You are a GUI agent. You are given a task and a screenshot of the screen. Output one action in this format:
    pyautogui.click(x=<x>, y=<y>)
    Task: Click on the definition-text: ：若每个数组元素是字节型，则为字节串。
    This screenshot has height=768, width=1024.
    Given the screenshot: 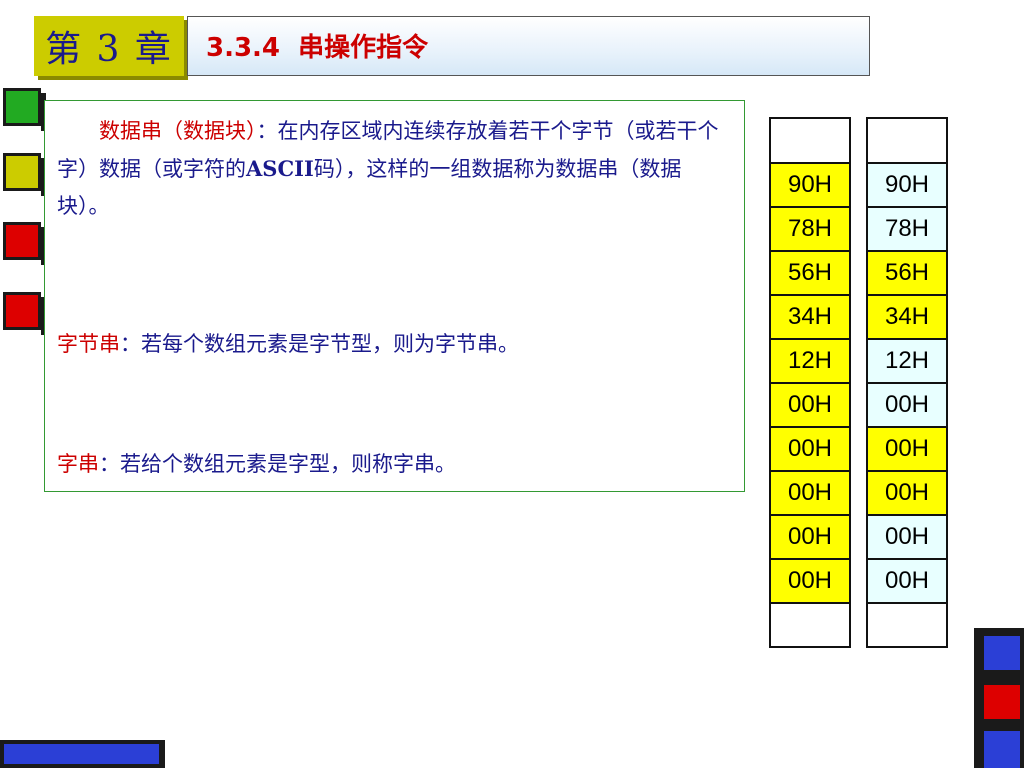 What is the action you would take?
    pyautogui.click(x=319, y=344)
    